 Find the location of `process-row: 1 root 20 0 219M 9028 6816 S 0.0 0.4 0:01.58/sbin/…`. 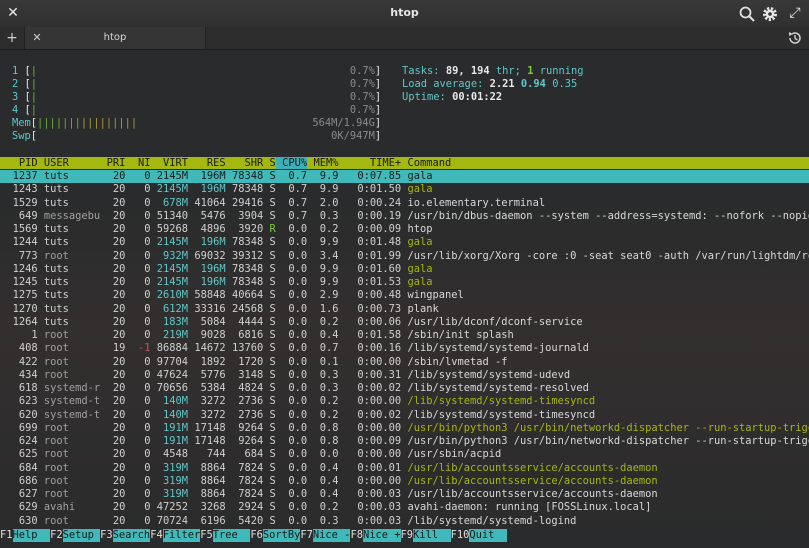

process-row: 1 root 20 0 219M 9028 6816 S 0.0 0.4 0:01.58/sbin/… is located at coordinates (404, 335).